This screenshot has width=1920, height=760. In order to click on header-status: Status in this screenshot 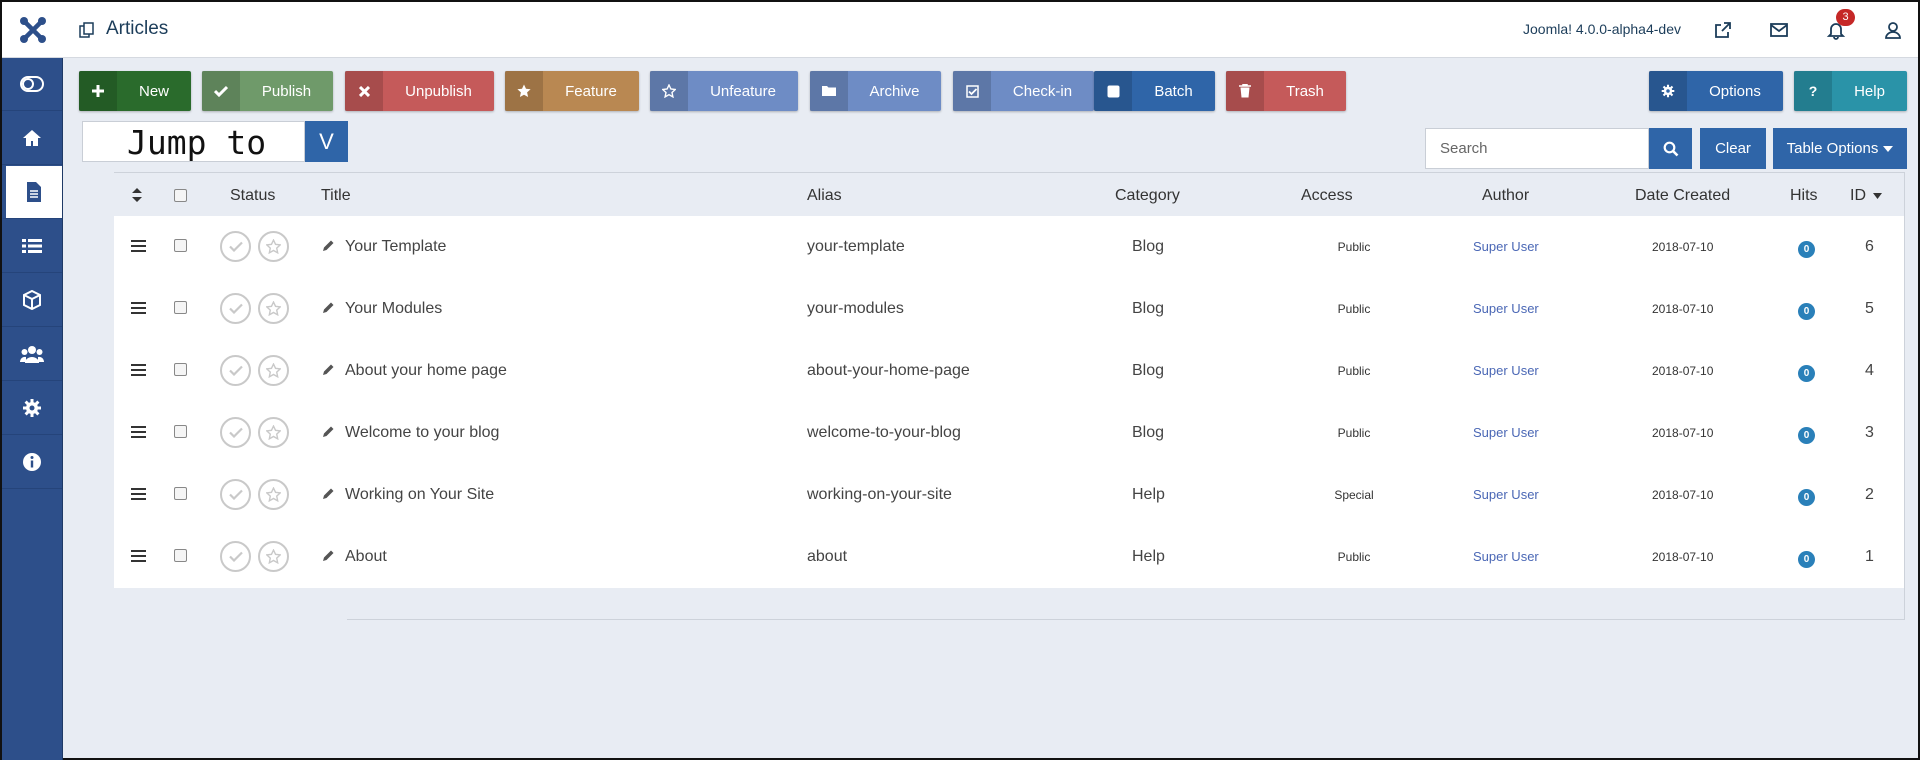, I will do `click(252, 196)`.